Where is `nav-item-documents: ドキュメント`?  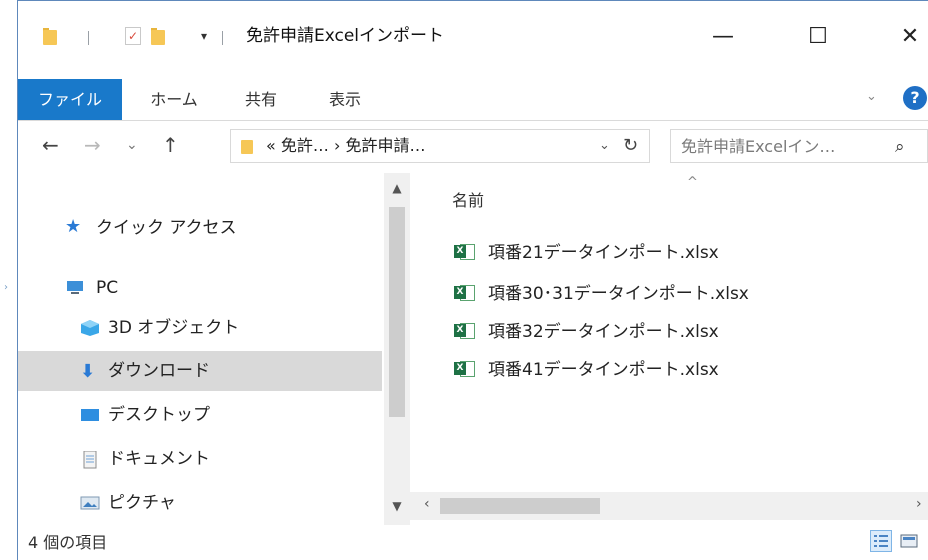 nav-item-documents: ドキュメント is located at coordinates (200, 459).